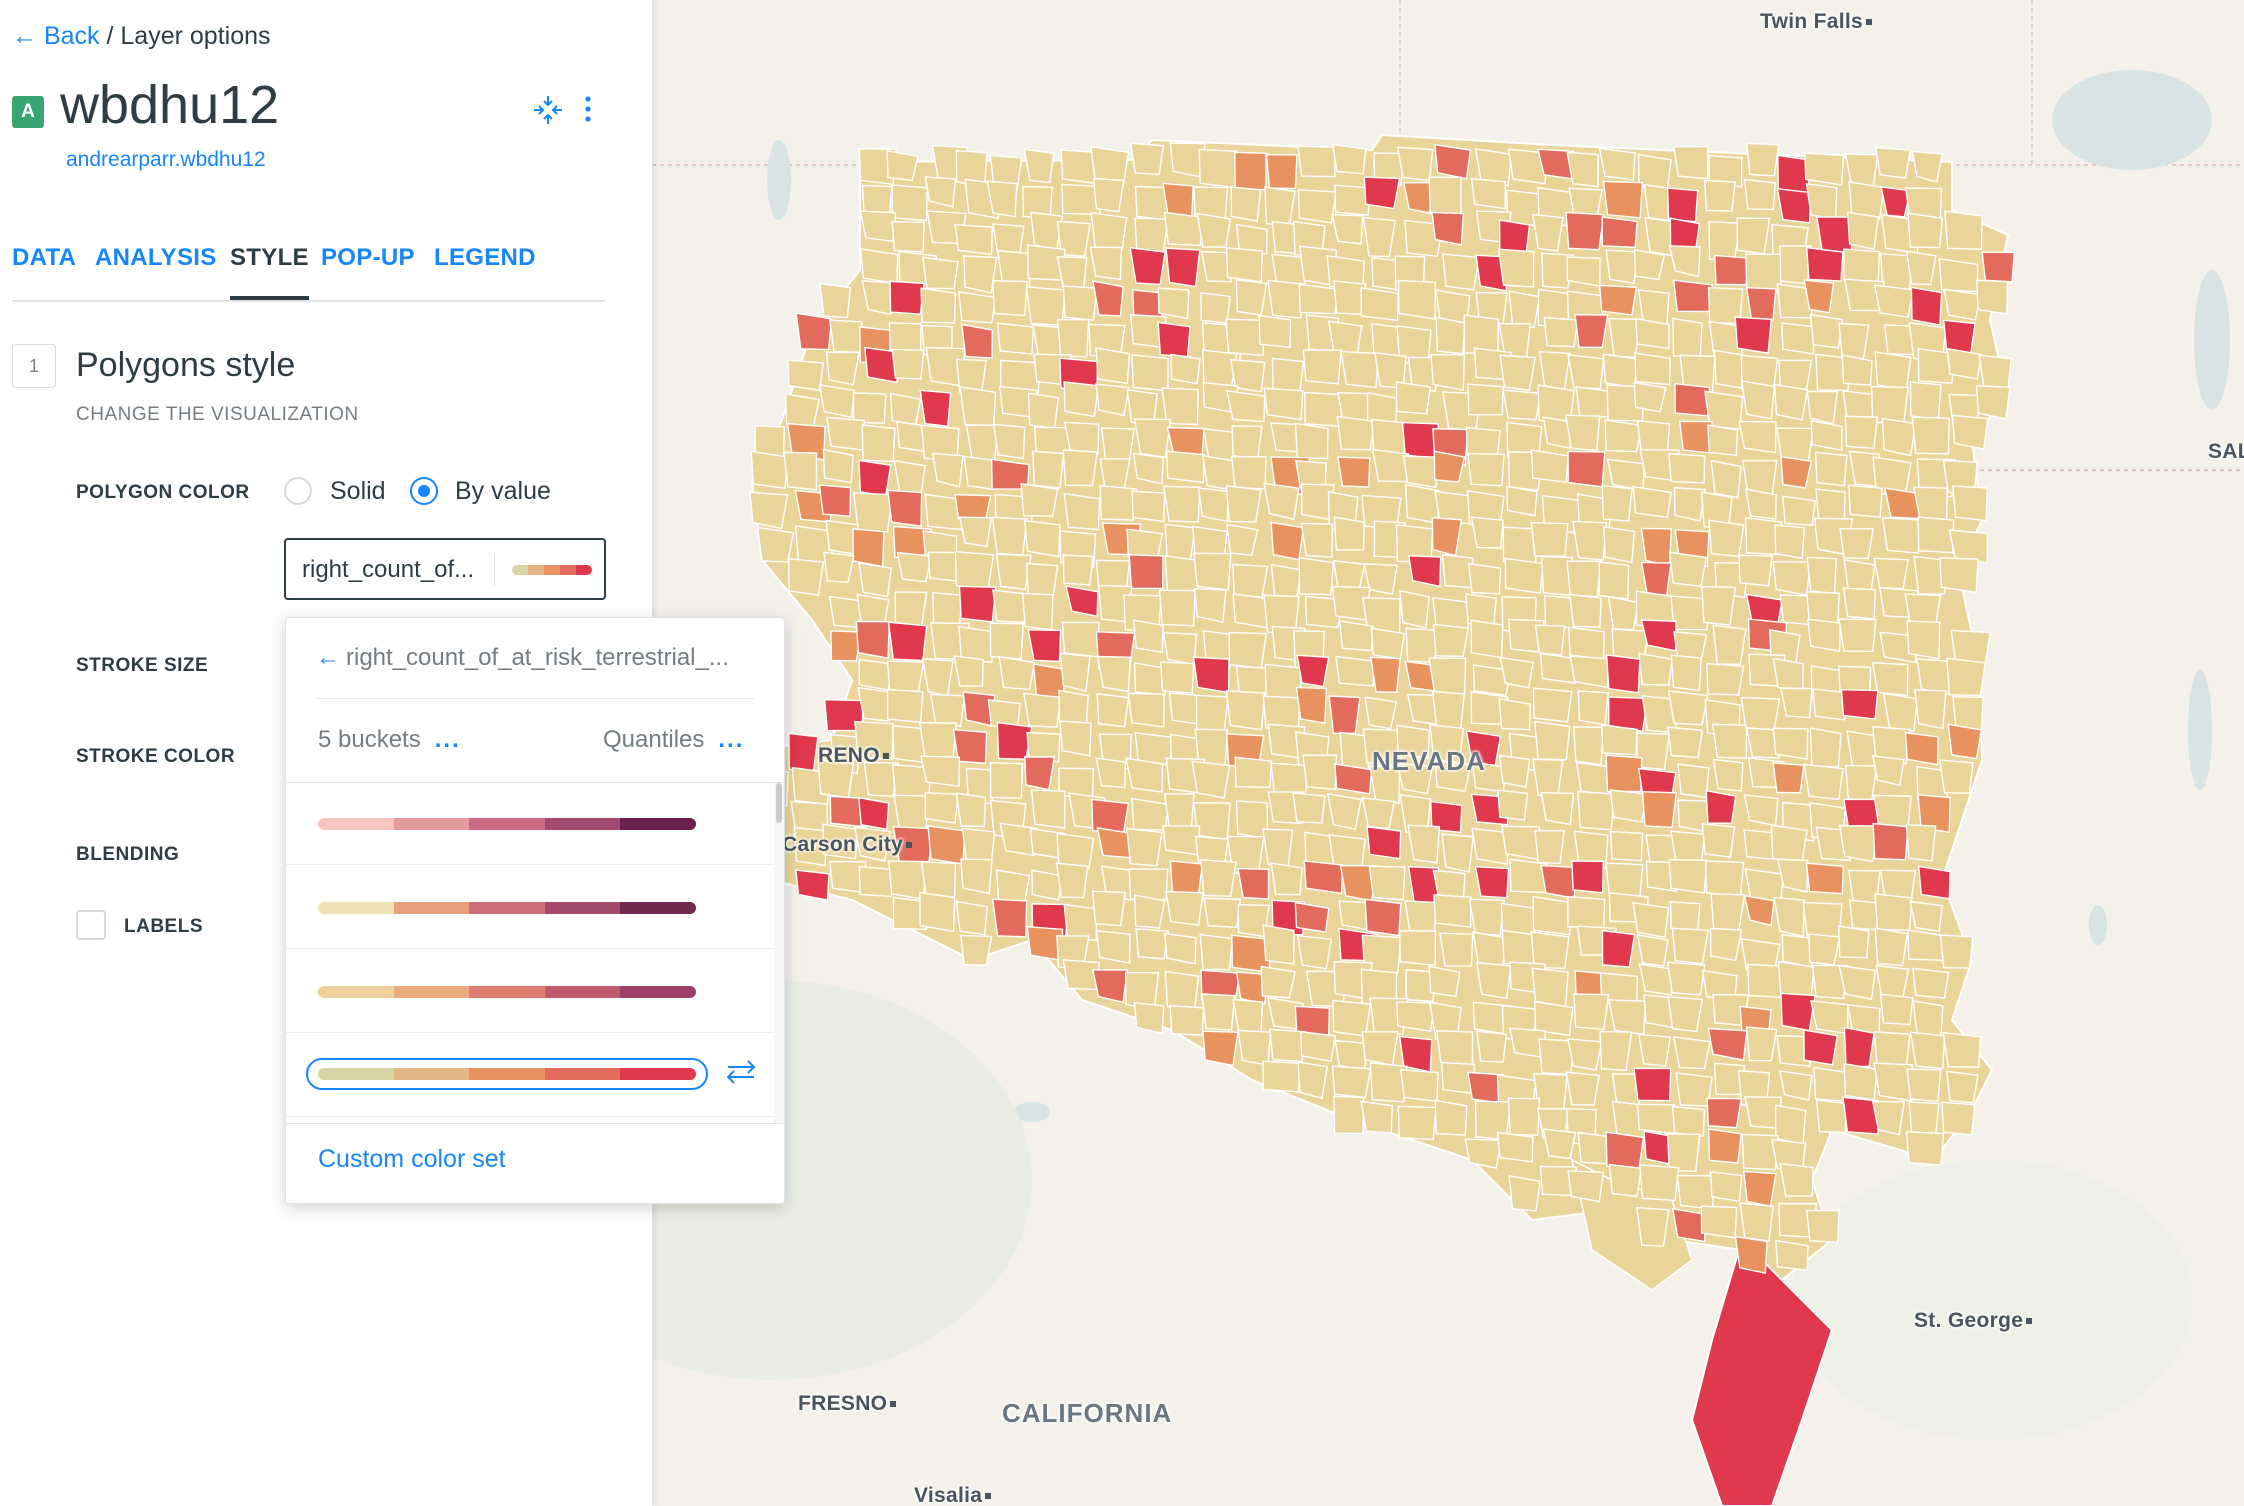 The height and width of the screenshot is (1506, 2244). What do you see at coordinates (485, 258) in the screenshot?
I see `tab-legend: LEGEND` at bounding box center [485, 258].